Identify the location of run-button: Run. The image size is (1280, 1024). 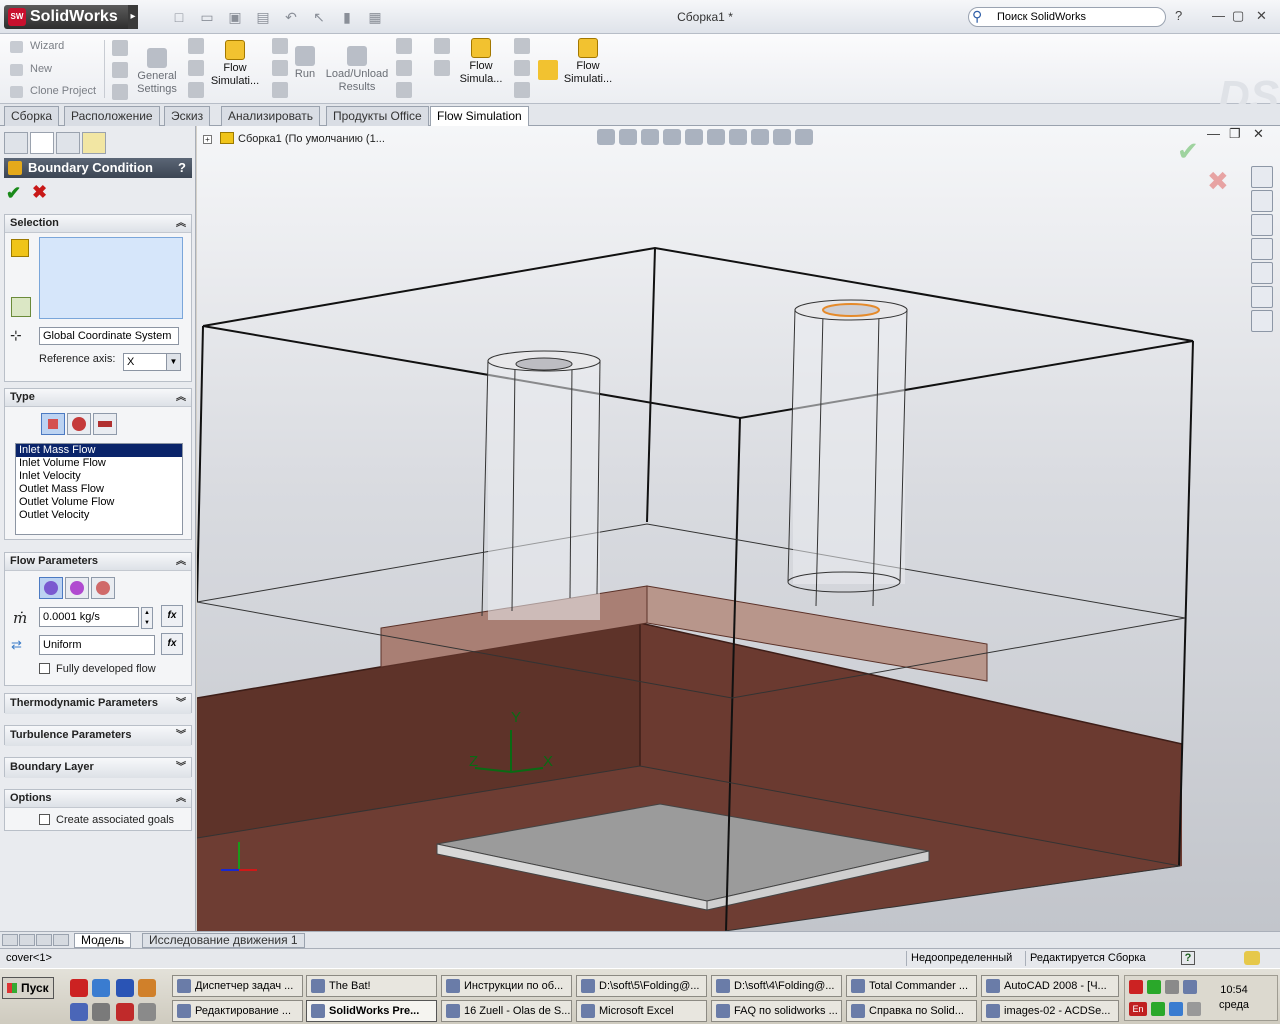
(305, 63).